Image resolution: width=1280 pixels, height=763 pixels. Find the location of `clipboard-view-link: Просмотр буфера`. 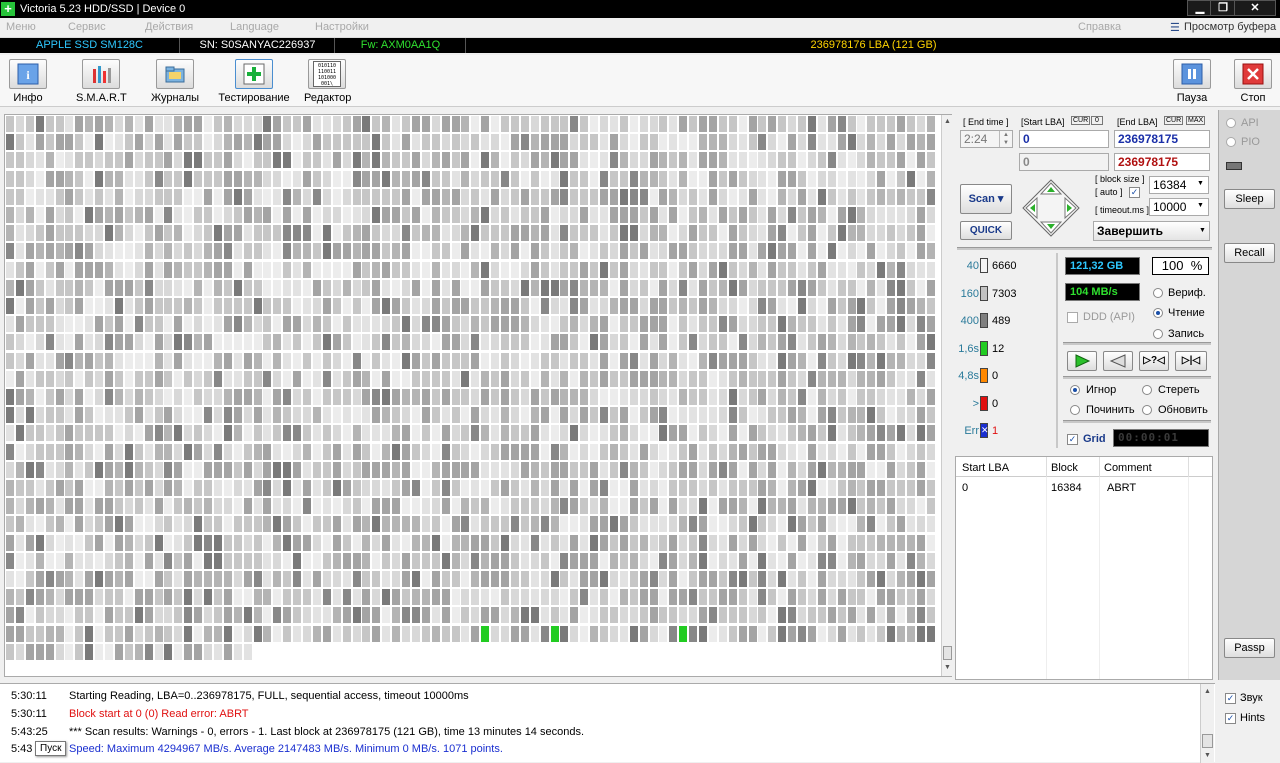

clipboard-view-link: Просмотр буфера is located at coordinates (1230, 27).